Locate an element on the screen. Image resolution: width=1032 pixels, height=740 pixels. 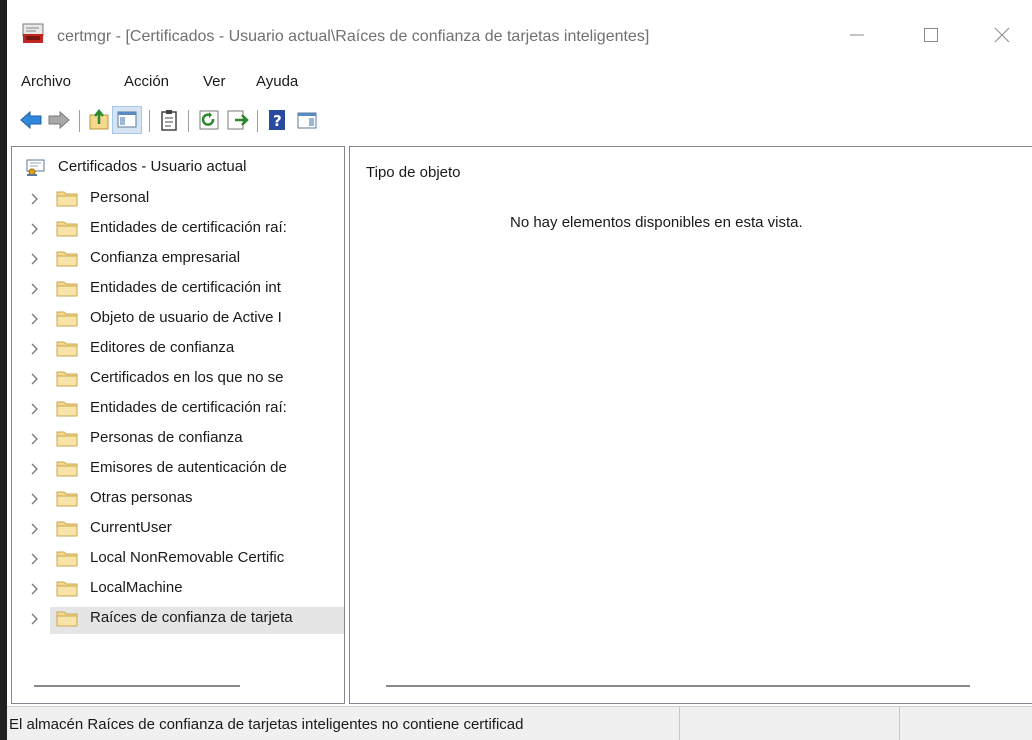
tree-item: Raíces de confianza de tarjeta is located at coordinates (178, 619).